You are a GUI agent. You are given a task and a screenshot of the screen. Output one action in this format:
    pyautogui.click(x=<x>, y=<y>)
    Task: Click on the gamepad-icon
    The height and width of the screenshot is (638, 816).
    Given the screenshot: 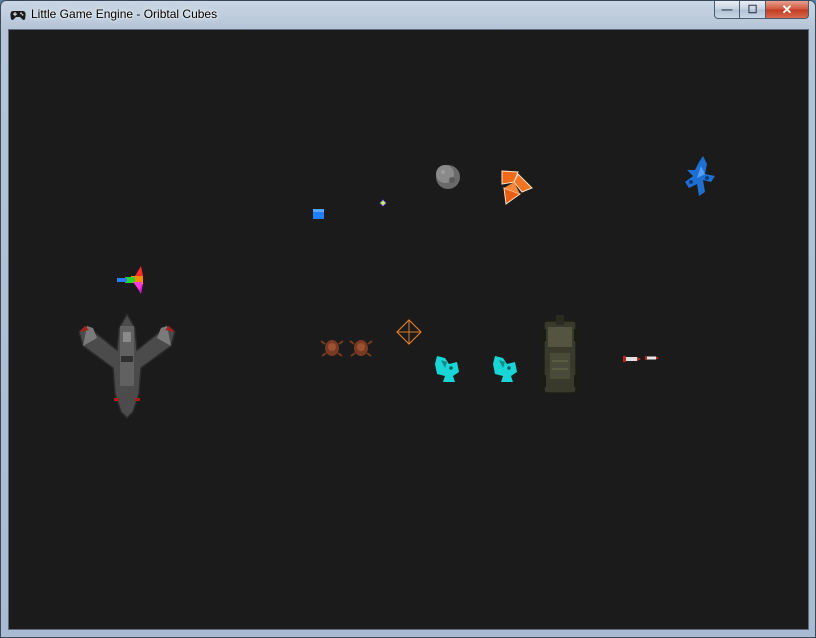 What is the action you would take?
    pyautogui.click(x=18, y=15)
    